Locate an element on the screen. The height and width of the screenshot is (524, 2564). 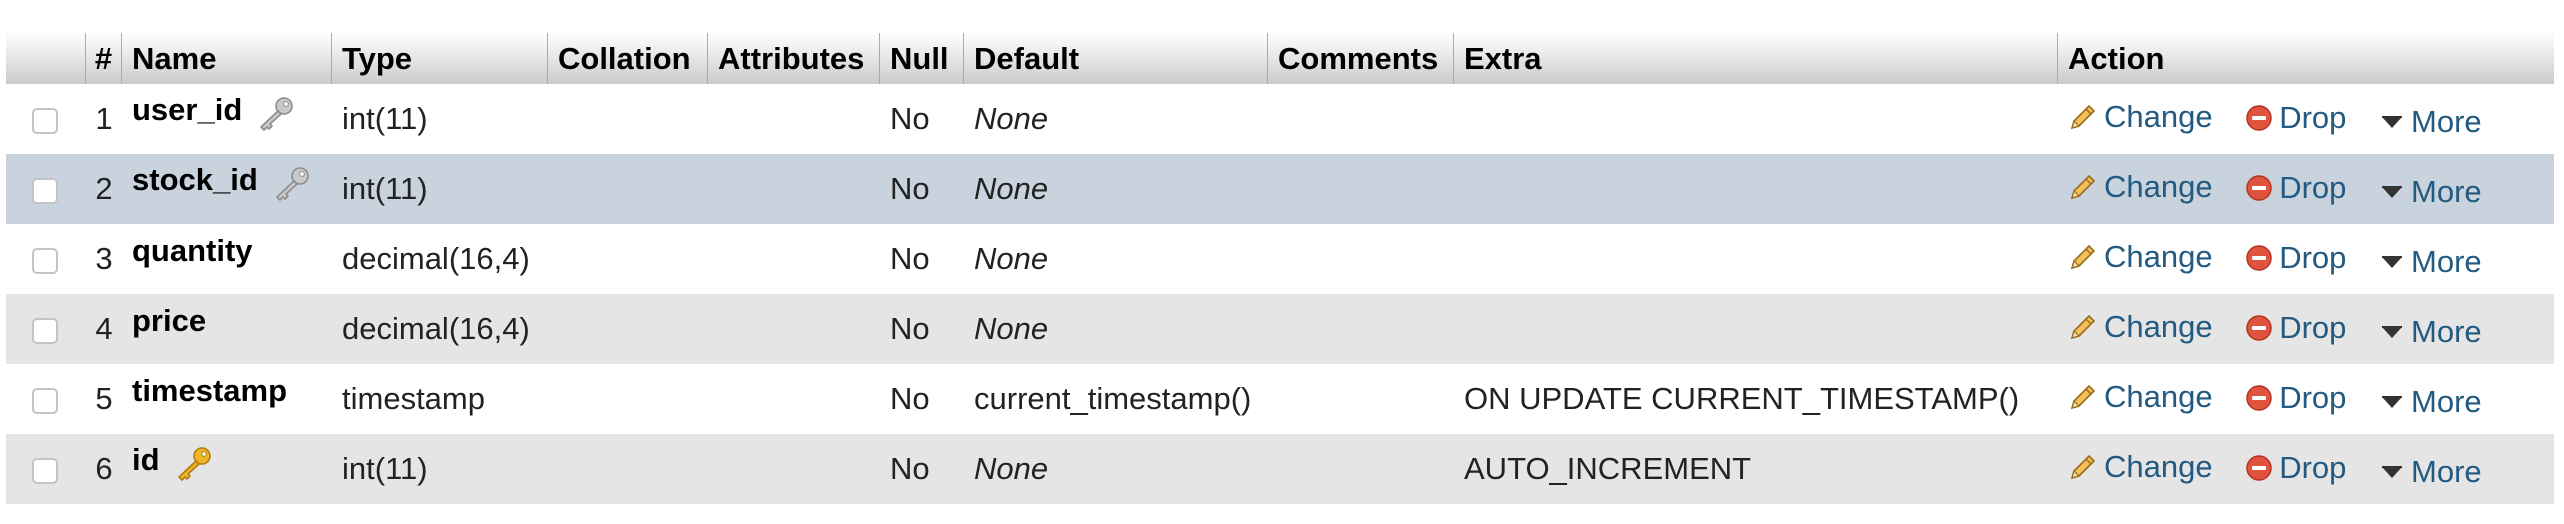
table-row: 3 quantity decimal(16,4) No None Change is located at coordinates (1280, 259).